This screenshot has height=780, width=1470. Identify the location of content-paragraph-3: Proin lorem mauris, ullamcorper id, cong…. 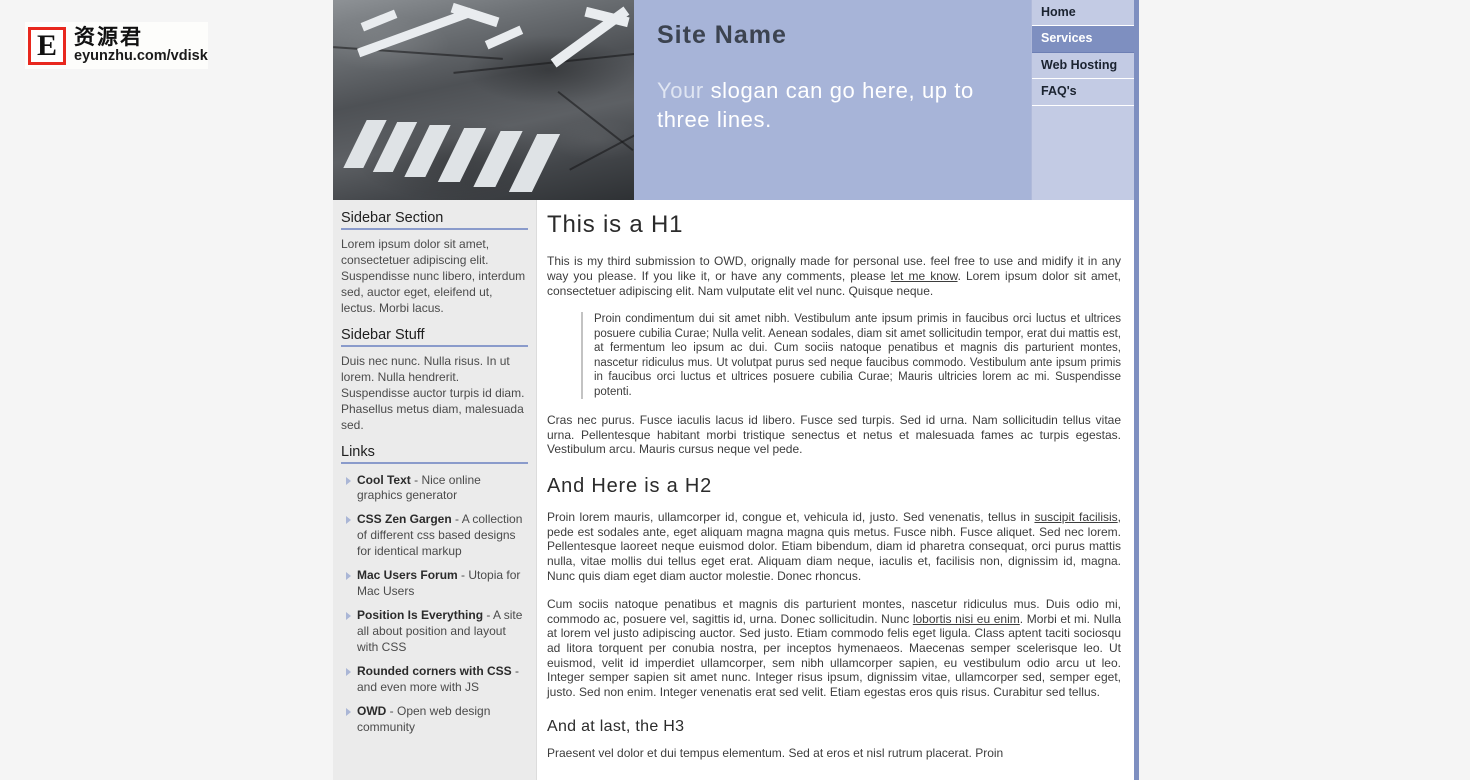
(834, 546).